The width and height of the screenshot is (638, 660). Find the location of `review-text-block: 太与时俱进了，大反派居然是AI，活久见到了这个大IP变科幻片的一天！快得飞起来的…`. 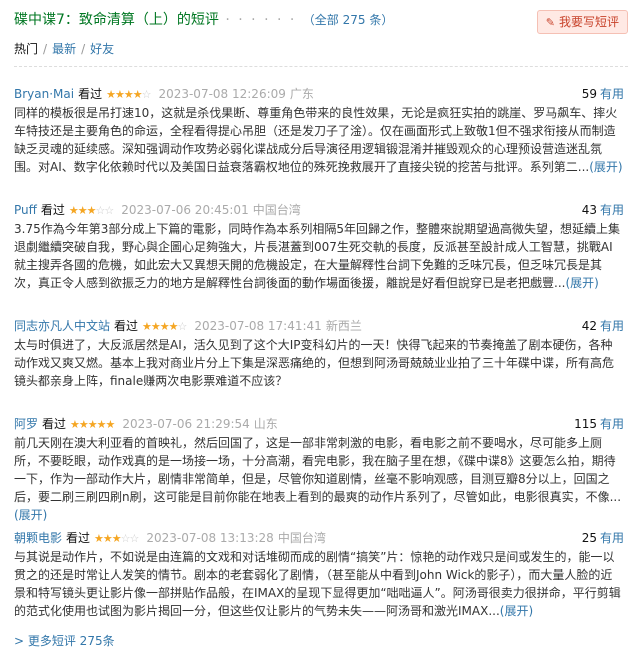

review-text-block: 太与时俱进了，大反派居然是AI，活久见到了这个大IP变科幻片的一天！快得飞起来的… is located at coordinates (319, 363).